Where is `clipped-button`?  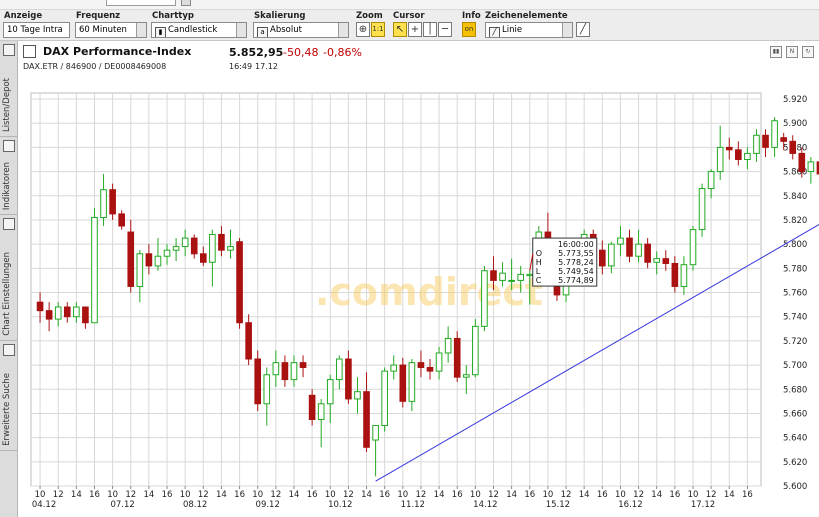 clipped-button is located at coordinates (186, 3).